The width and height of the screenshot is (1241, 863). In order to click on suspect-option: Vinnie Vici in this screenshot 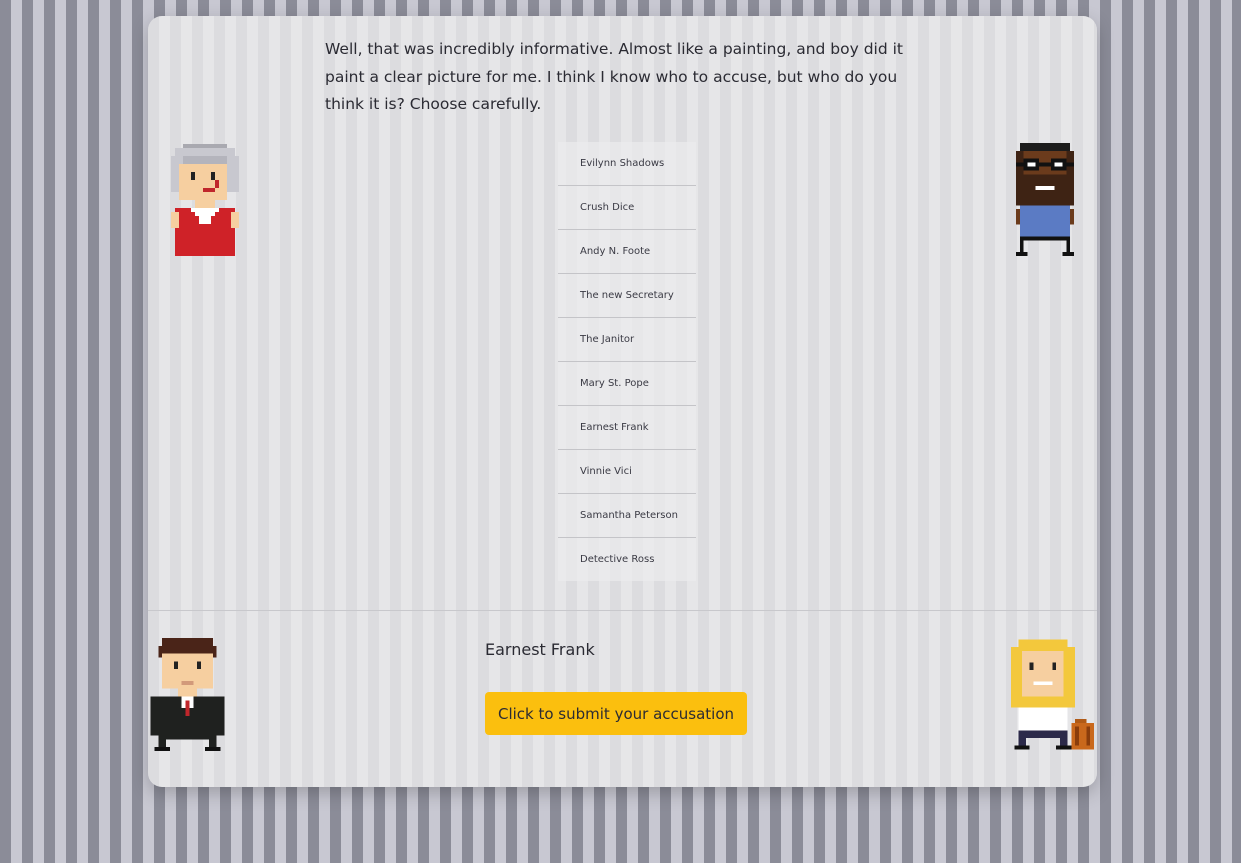, I will do `click(627, 472)`.